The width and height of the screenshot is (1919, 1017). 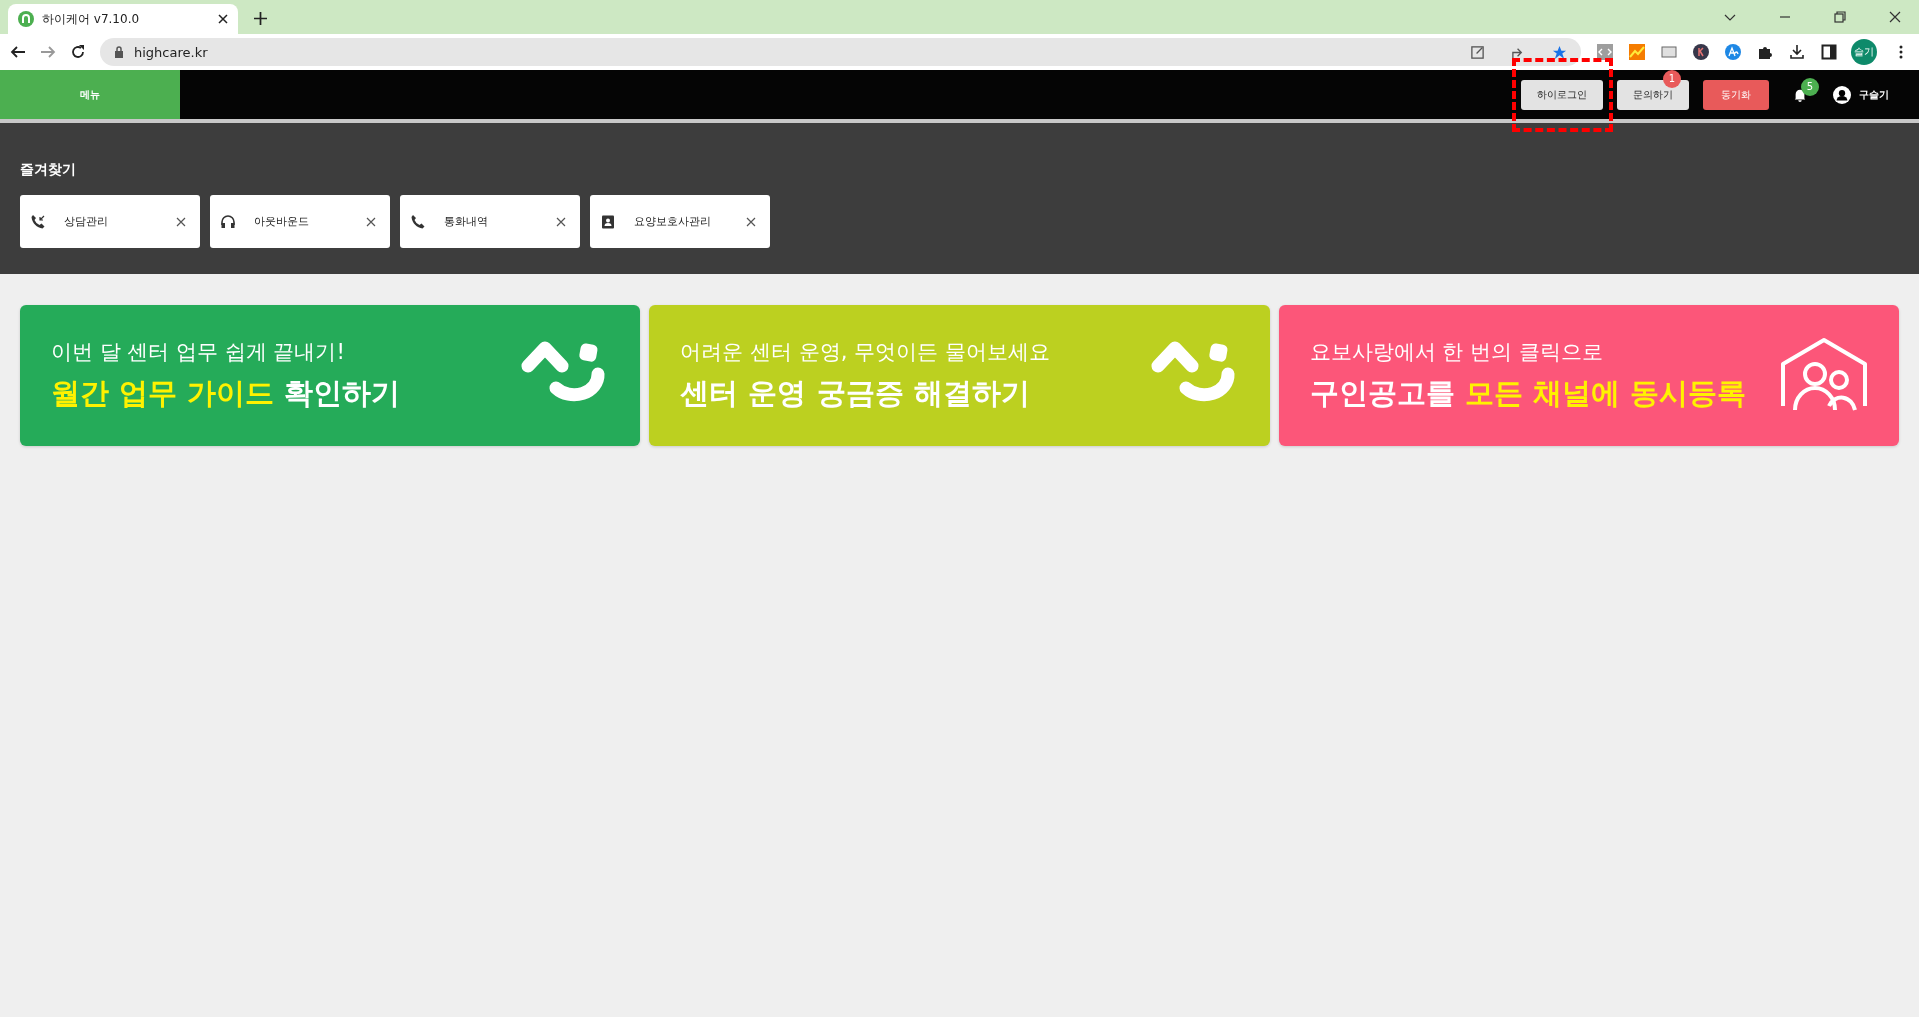 I want to click on download-icon, so click(x=1797, y=52).